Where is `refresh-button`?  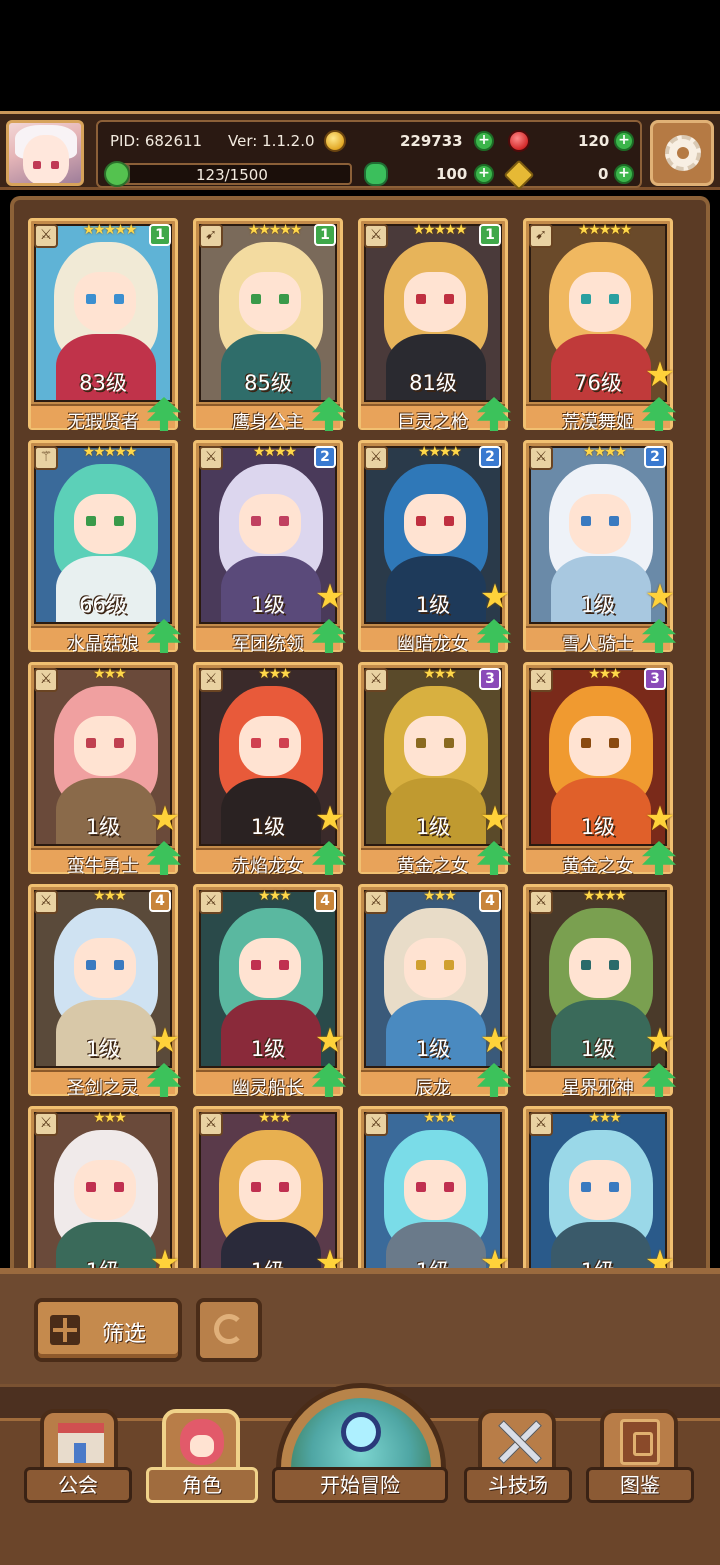 refresh-button is located at coordinates (229, 1330).